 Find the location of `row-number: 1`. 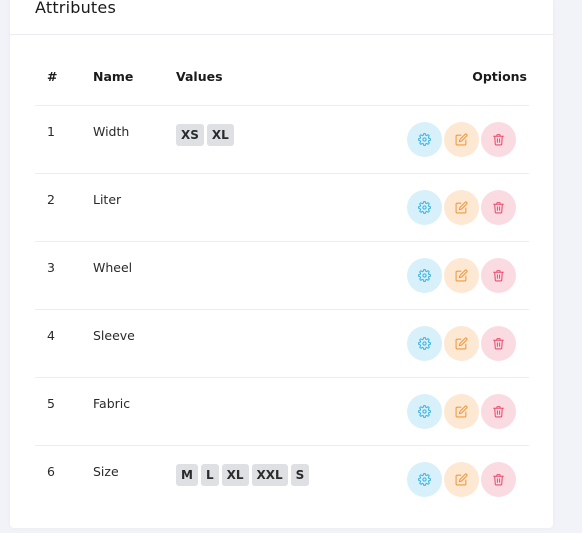

row-number: 1 is located at coordinates (51, 131).